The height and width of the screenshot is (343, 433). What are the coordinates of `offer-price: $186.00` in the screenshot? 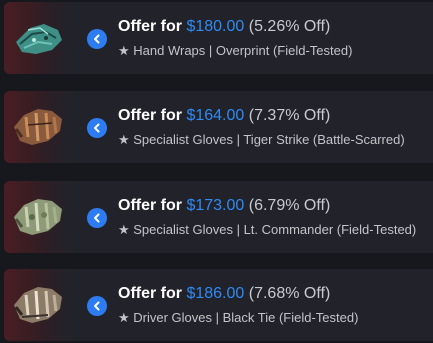 It's located at (215, 293).